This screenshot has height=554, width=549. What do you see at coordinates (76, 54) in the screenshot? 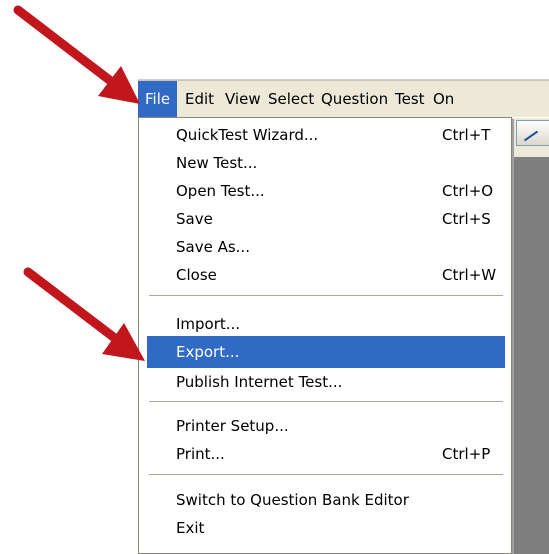
I see `arrow-to-file-menu-icon` at bounding box center [76, 54].